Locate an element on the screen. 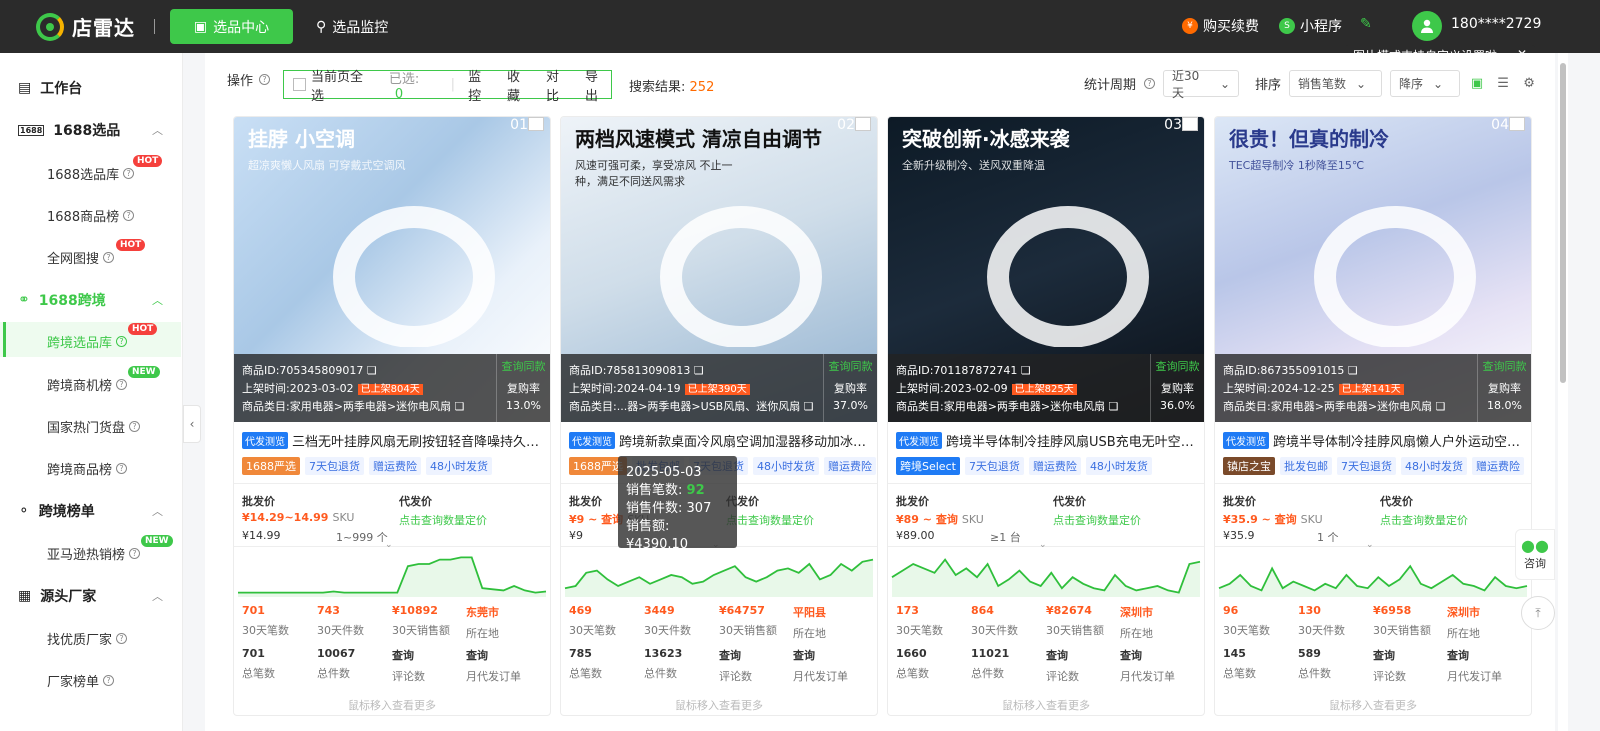 The image size is (1600, 731). product-tag: 批发包邮 is located at coordinates (1306, 466).